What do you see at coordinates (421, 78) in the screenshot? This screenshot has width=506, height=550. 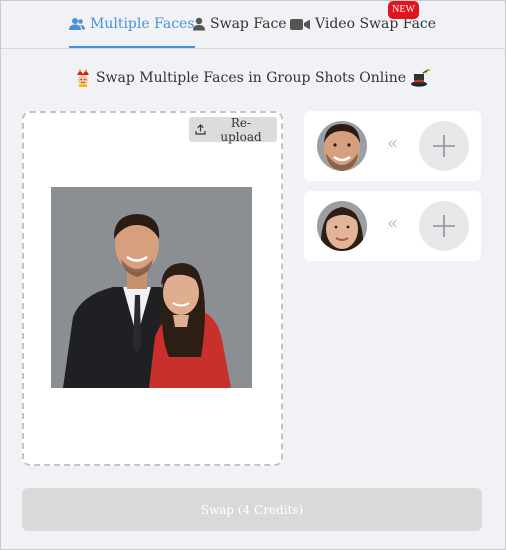 I see `magic-hat-emoji-icon` at bounding box center [421, 78].